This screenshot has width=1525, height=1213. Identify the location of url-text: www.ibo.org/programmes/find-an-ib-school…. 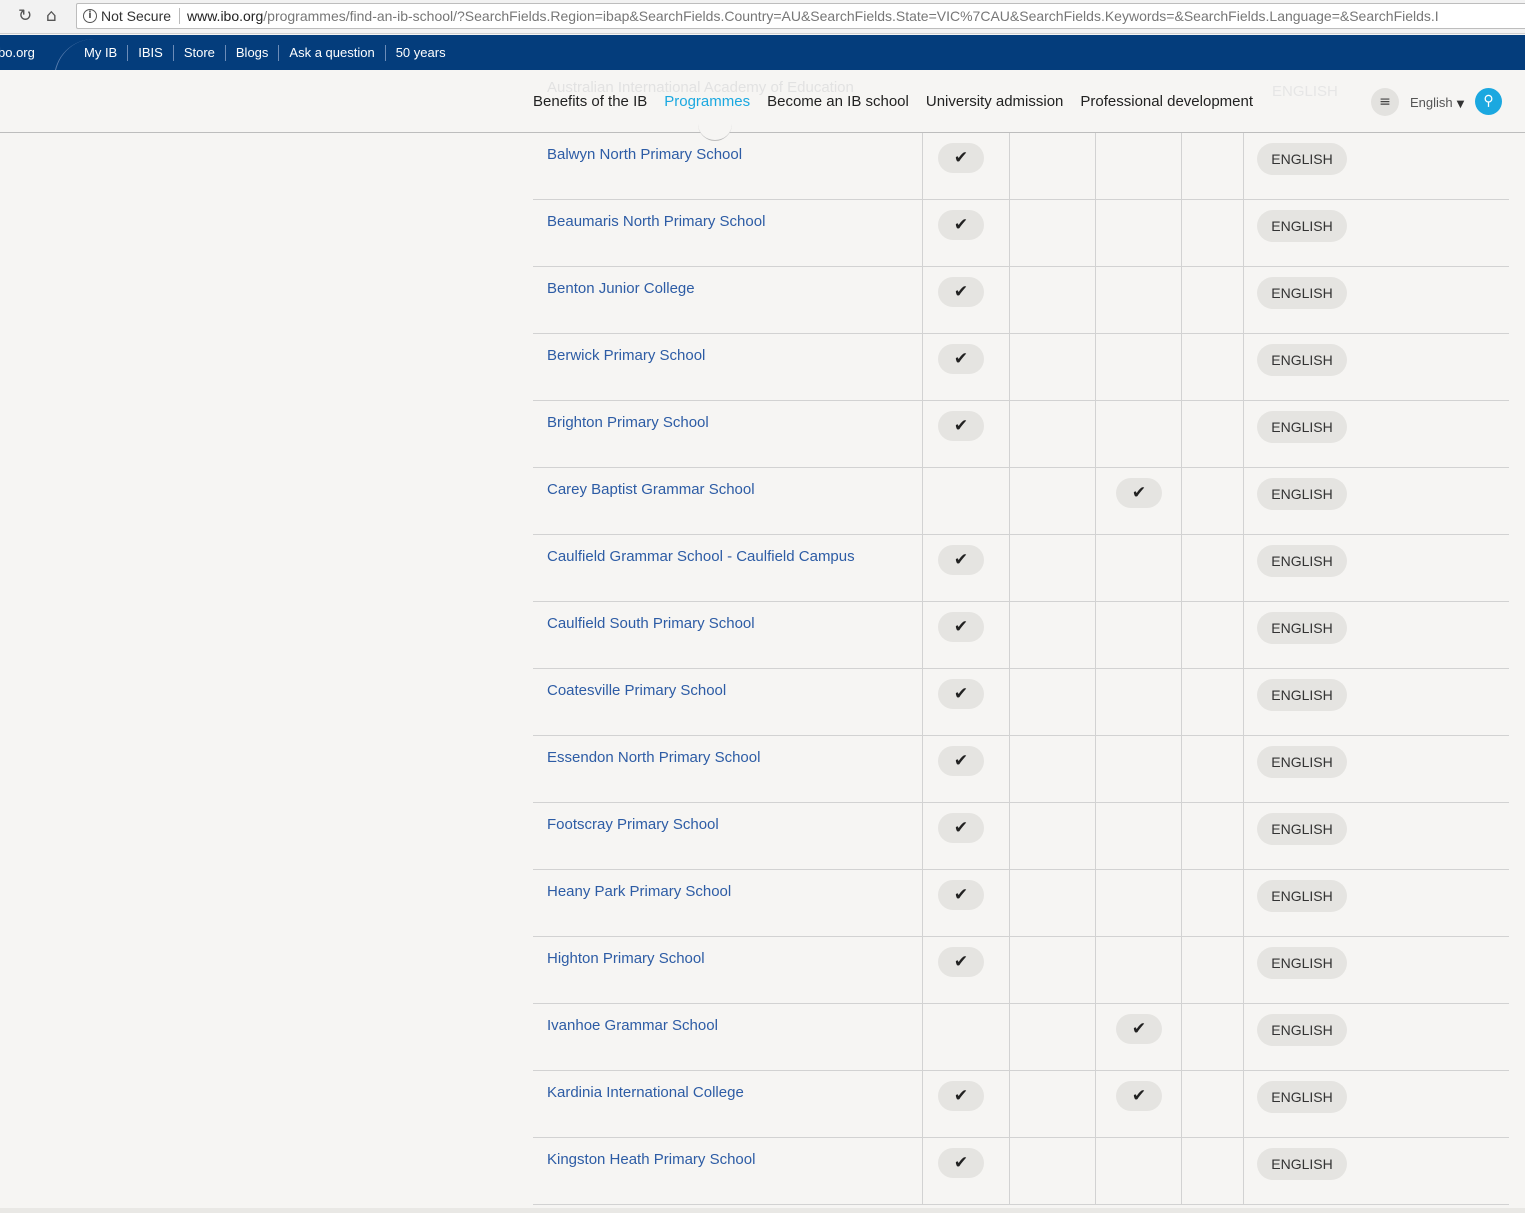
(813, 16).